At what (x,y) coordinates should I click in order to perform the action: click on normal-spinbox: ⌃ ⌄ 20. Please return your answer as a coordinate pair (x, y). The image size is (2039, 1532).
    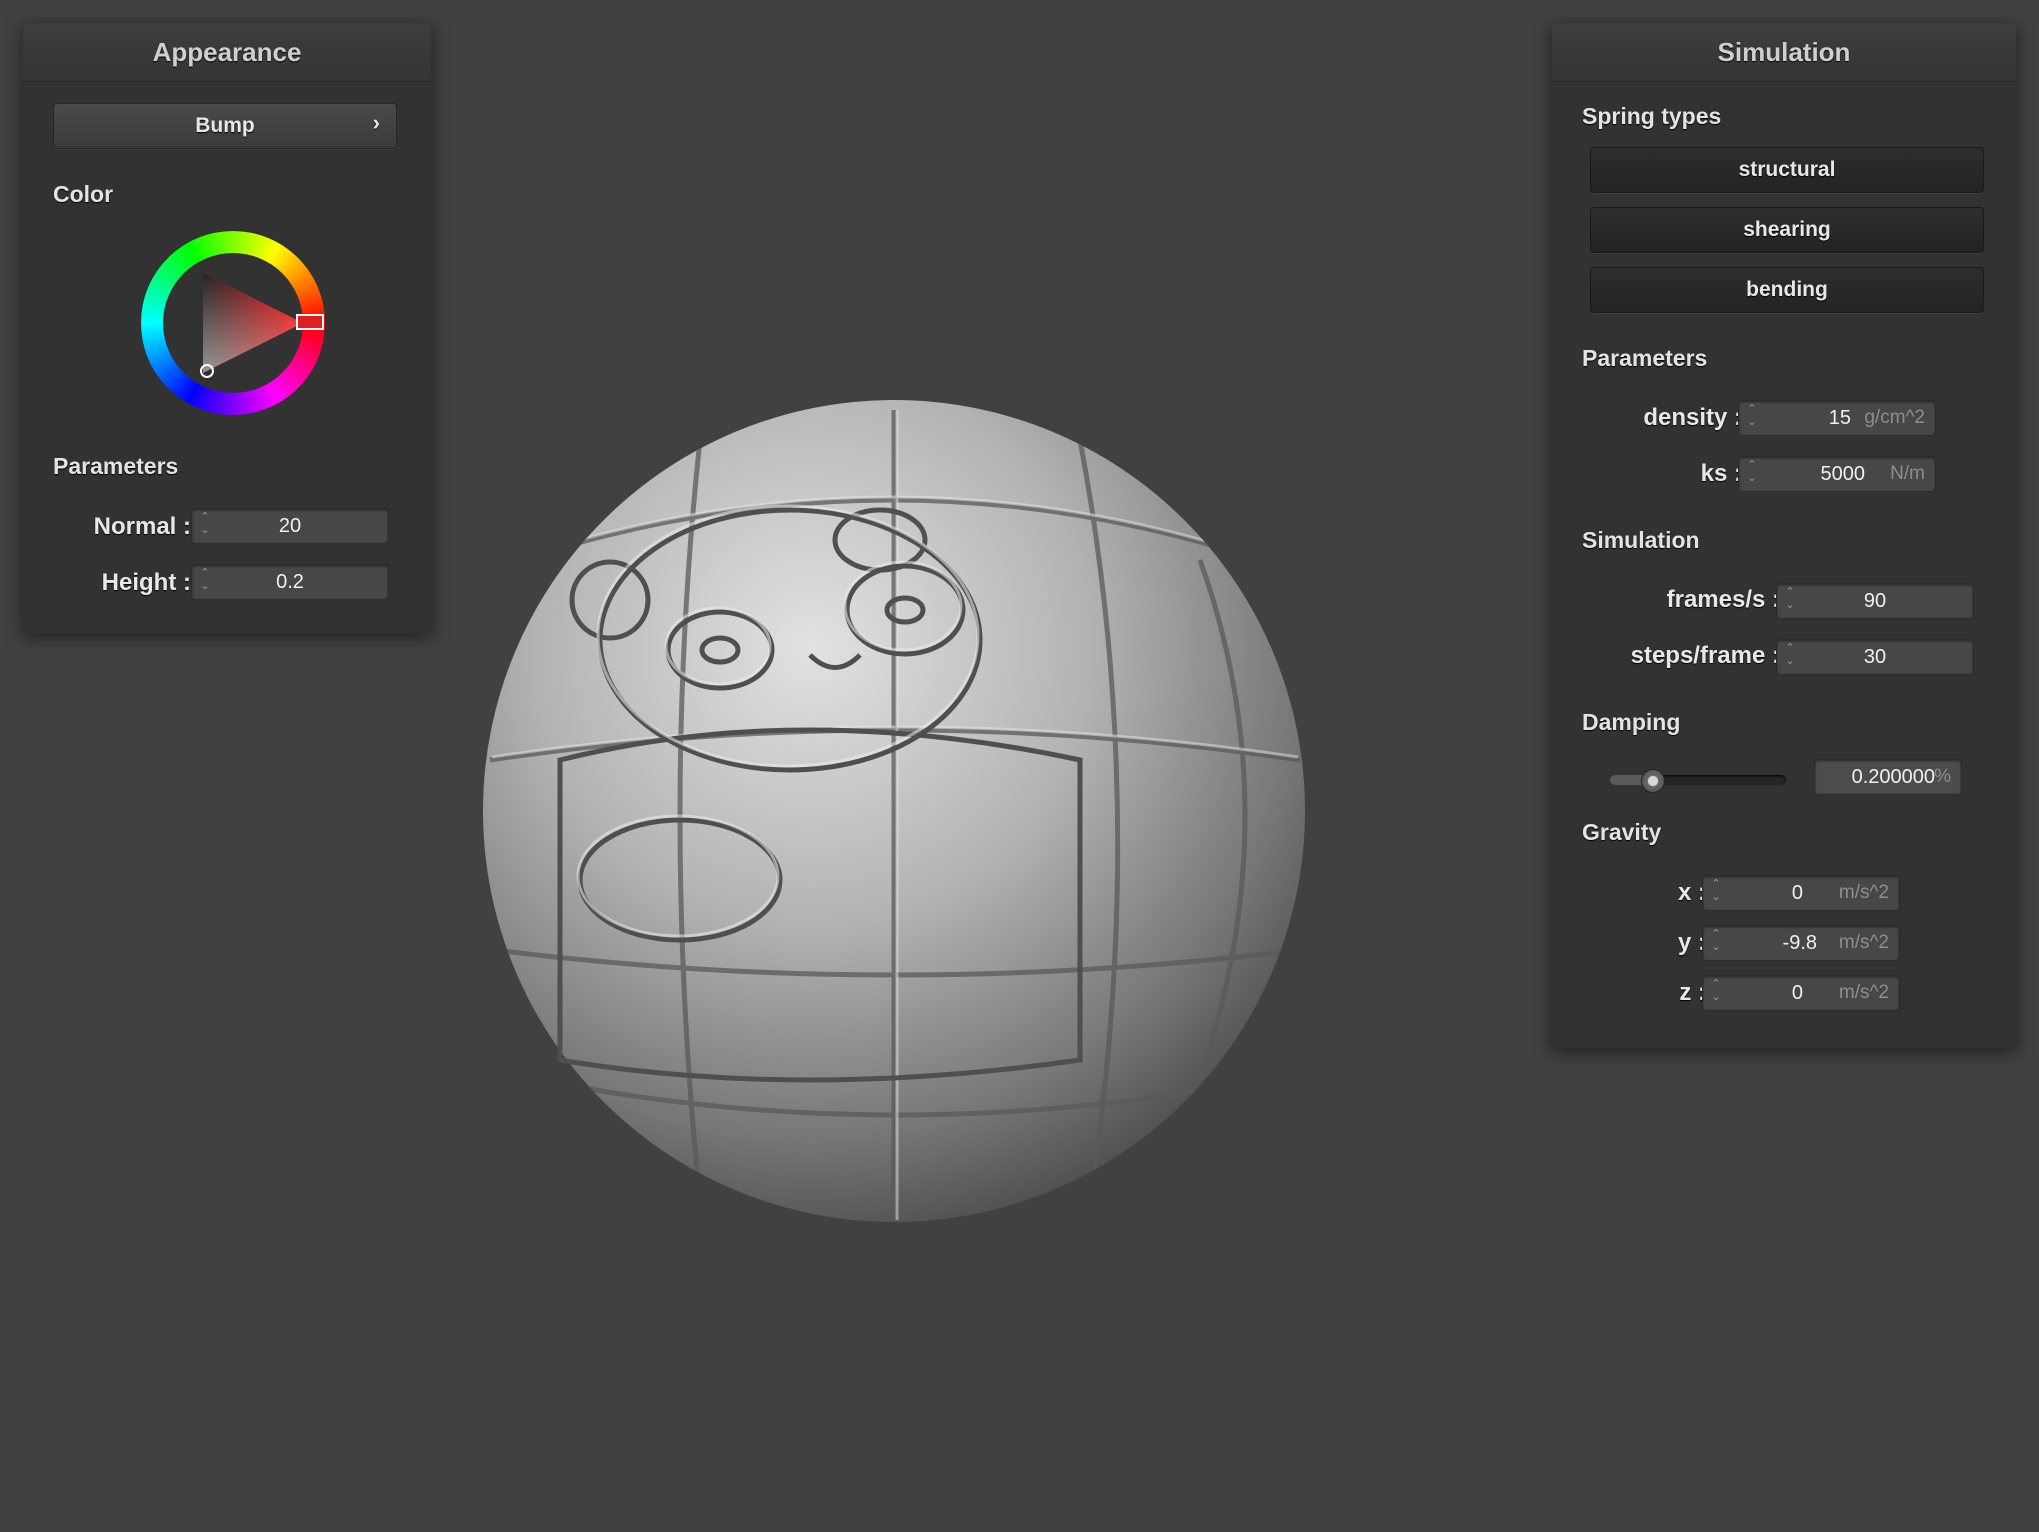
    Looking at the image, I should click on (290, 526).